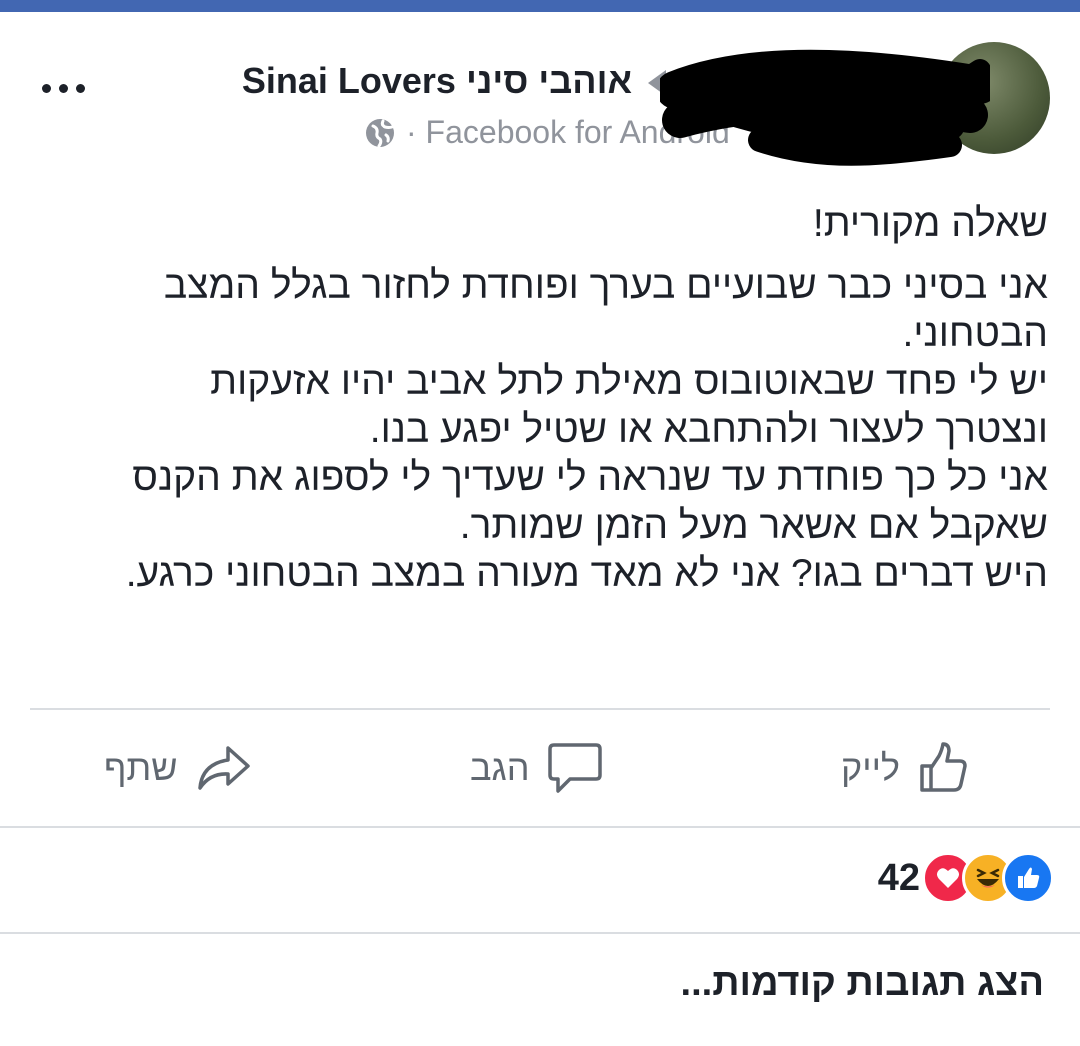 The image size is (1080, 1046). I want to click on redaction-scribble, so click(825, 107).